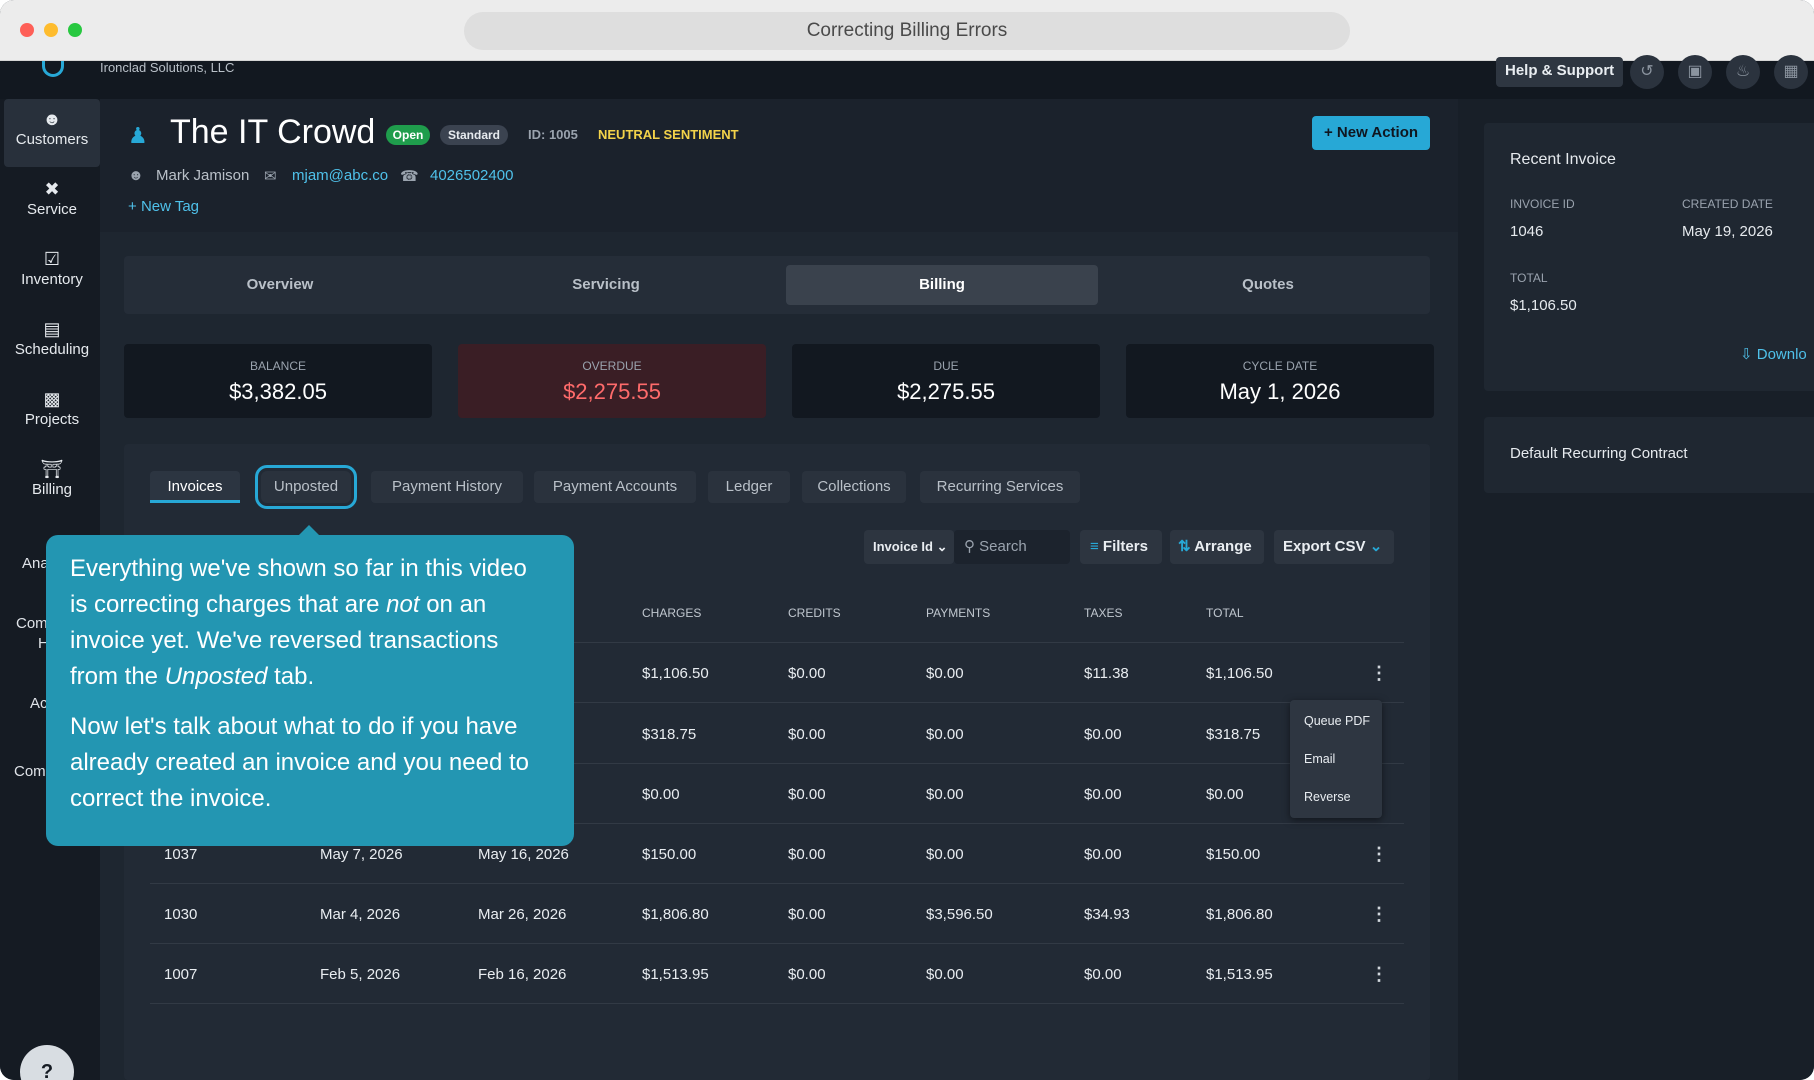 Image resolution: width=1814 pixels, height=1080 pixels. I want to click on tier-badge: Standard, so click(474, 135).